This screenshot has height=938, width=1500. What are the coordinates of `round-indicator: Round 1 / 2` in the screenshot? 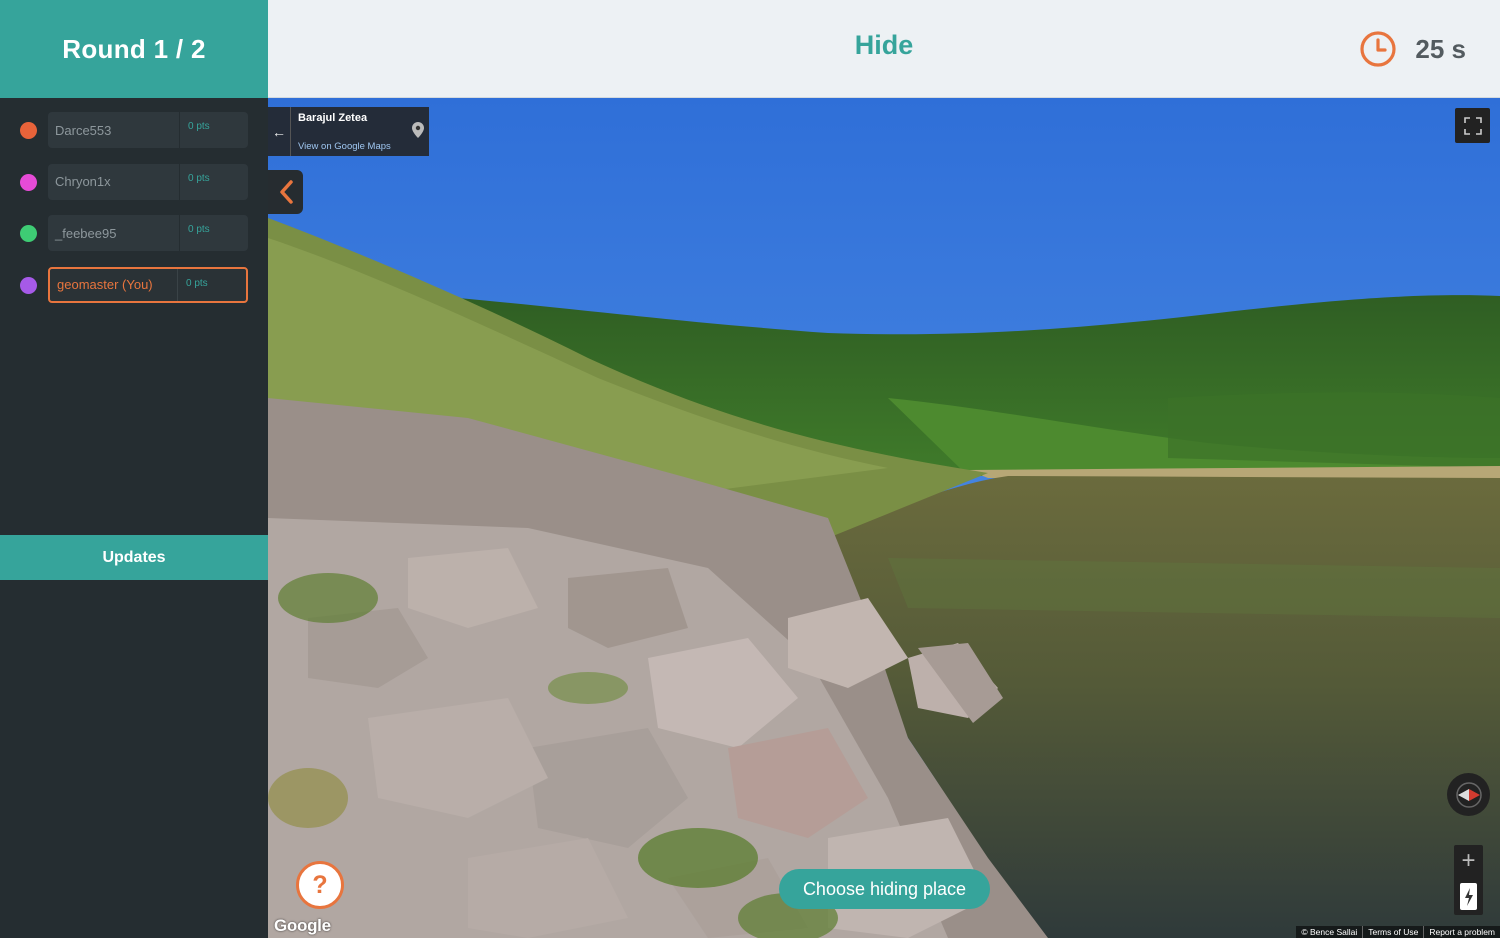 It's located at (134, 49).